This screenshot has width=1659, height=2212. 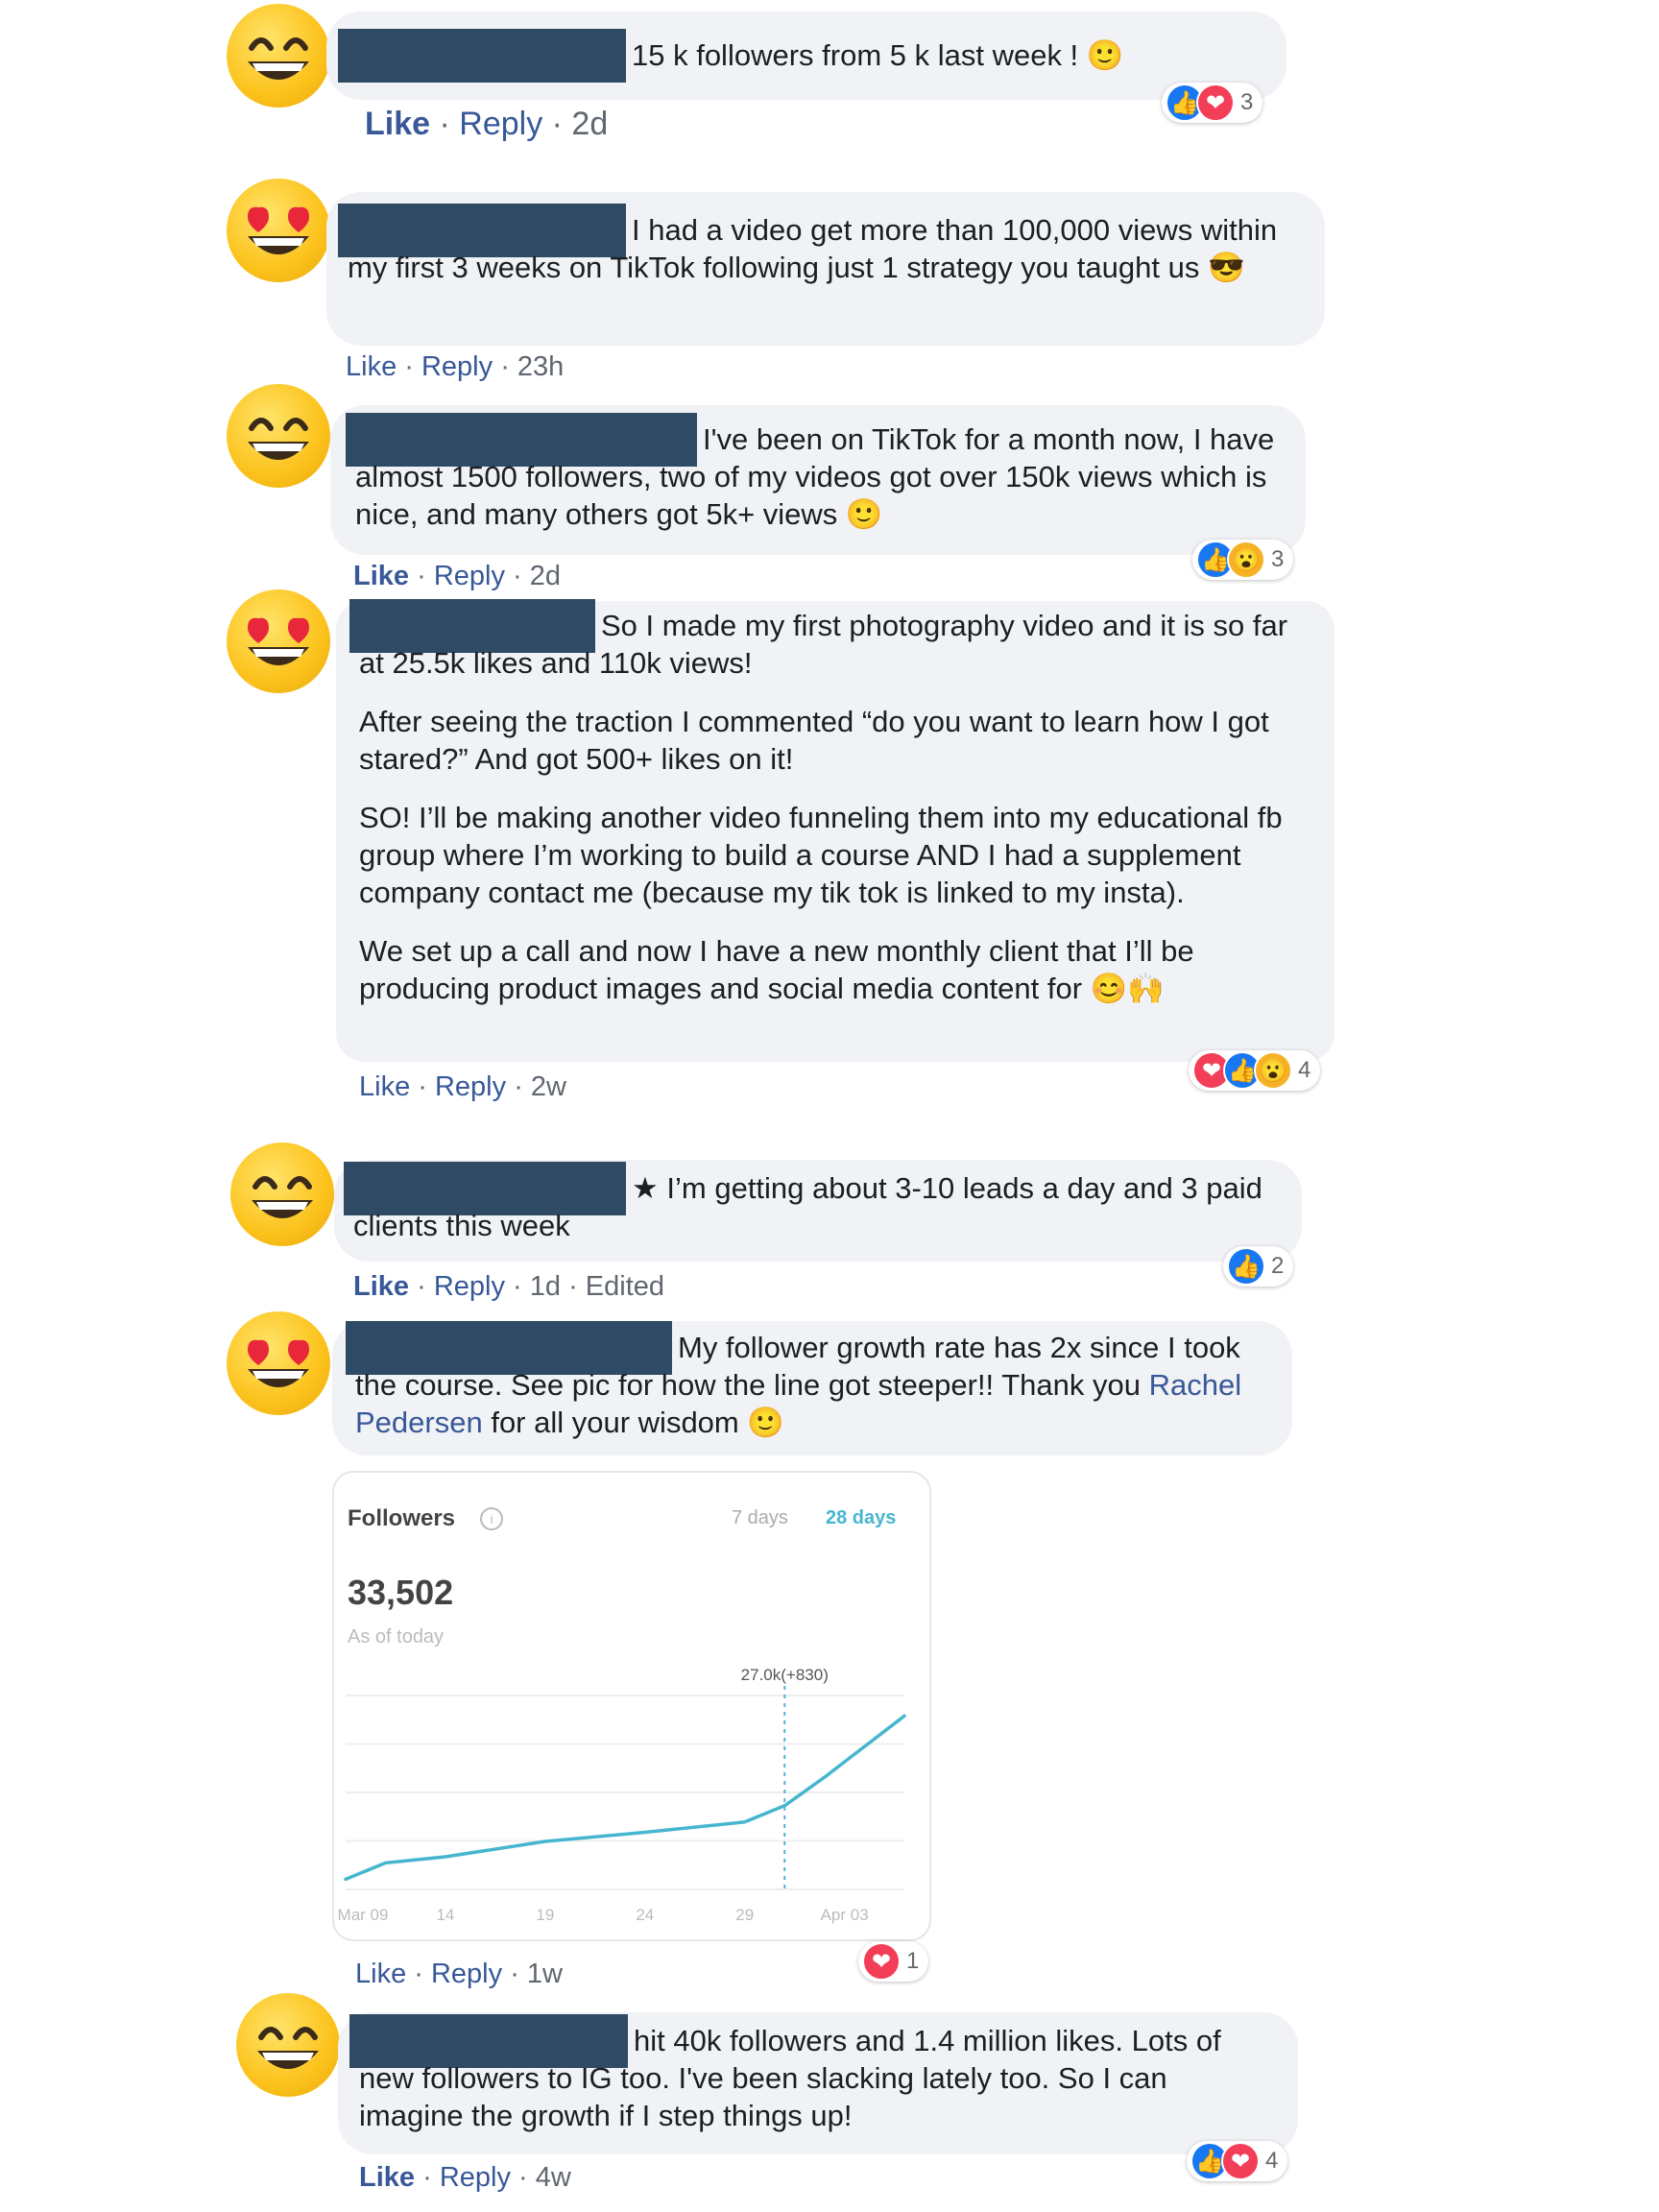 I want to click on reactions-summary: ❤ 1, so click(x=893, y=1961).